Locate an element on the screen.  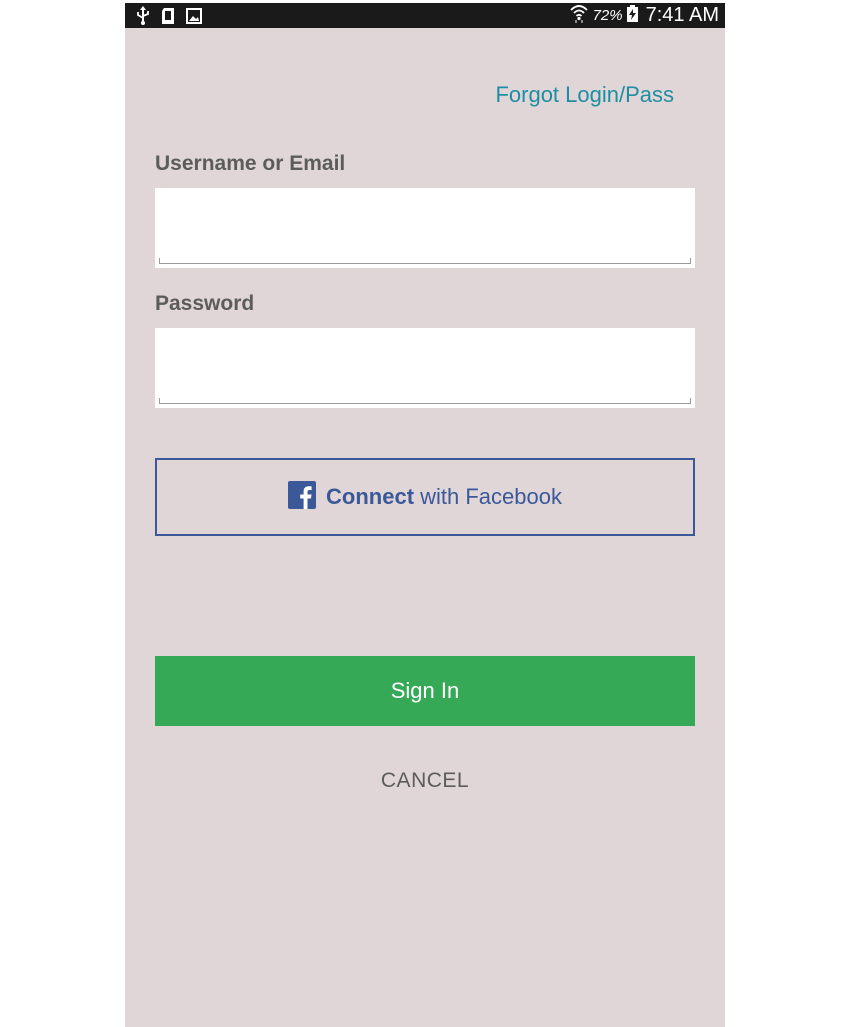
username-underline is located at coordinates (425, 261).